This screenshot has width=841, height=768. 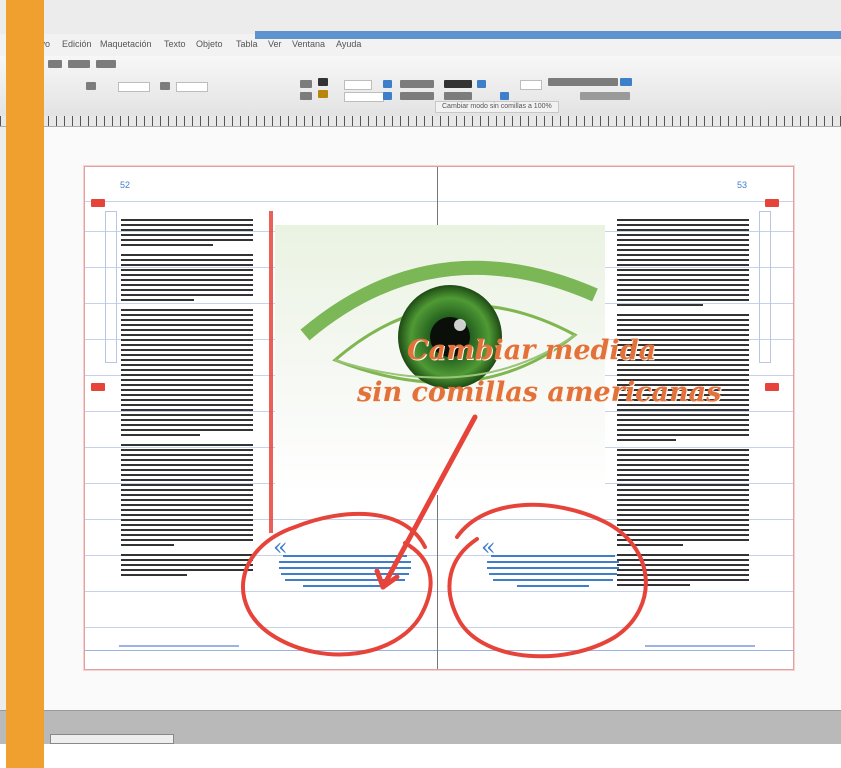 What do you see at coordinates (79, 64) in the screenshot?
I see `zoom-button` at bounding box center [79, 64].